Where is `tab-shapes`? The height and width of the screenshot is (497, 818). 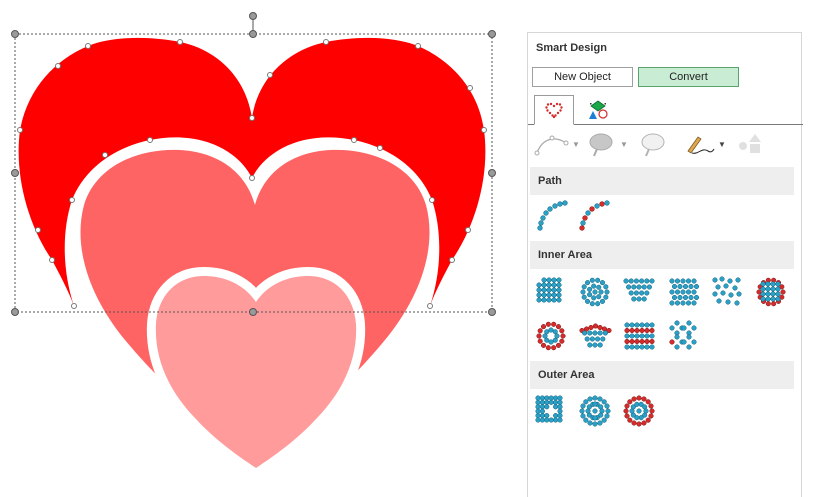 tab-shapes is located at coordinates (598, 109).